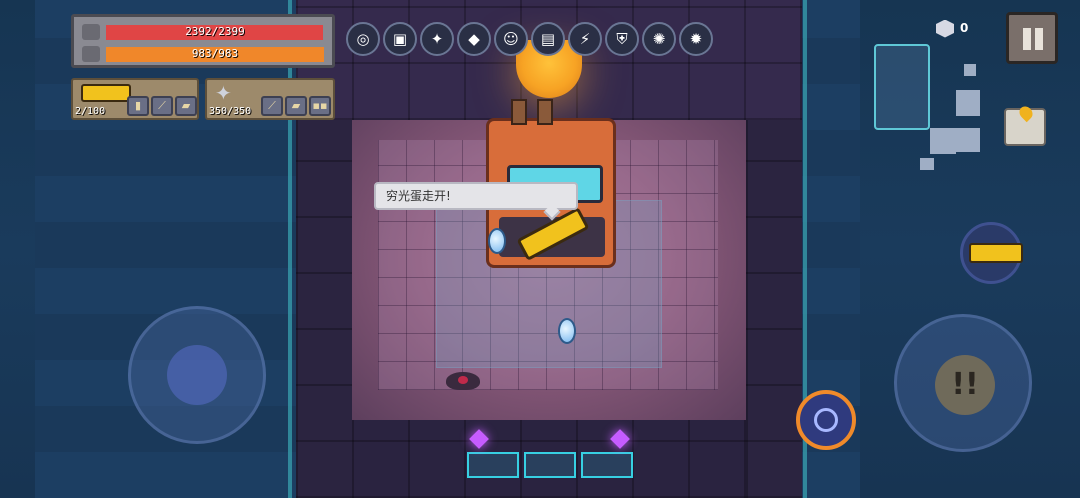 The image size is (1080, 498). Describe the element at coordinates (945, 28) in the screenshot. I see `gem-icon` at that location.